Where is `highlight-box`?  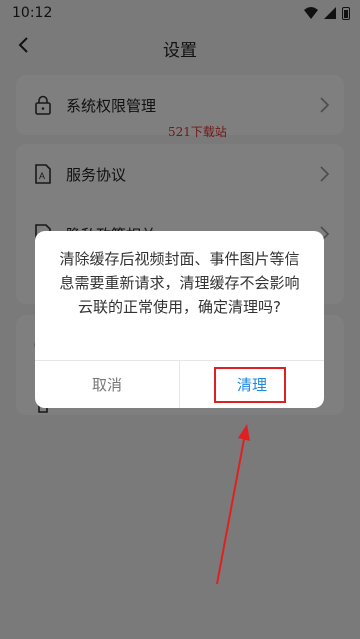
highlight-box is located at coordinates (250, 385).